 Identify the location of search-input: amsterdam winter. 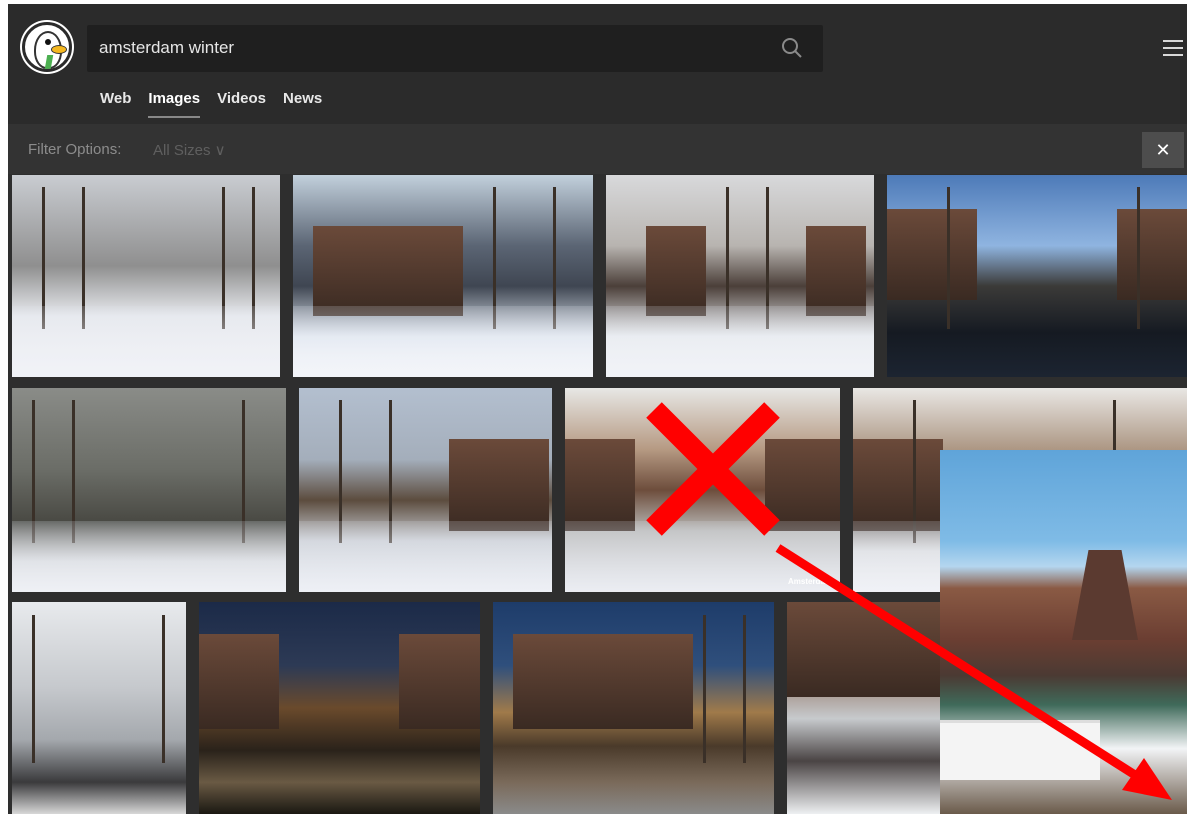
(455, 48).